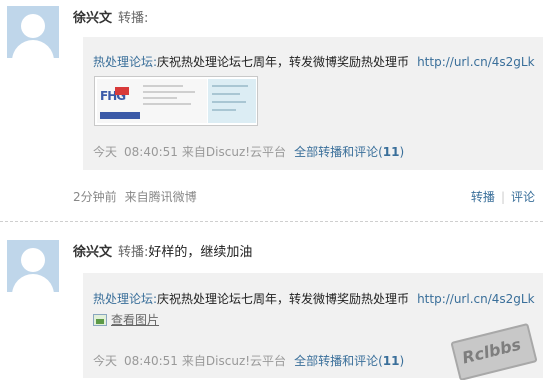 The image size is (543, 380). What do you see at coordinates (160, 197) in the screenshot?
I see `post-source: 来自腾讯微博` at bounding box center [160, 197].